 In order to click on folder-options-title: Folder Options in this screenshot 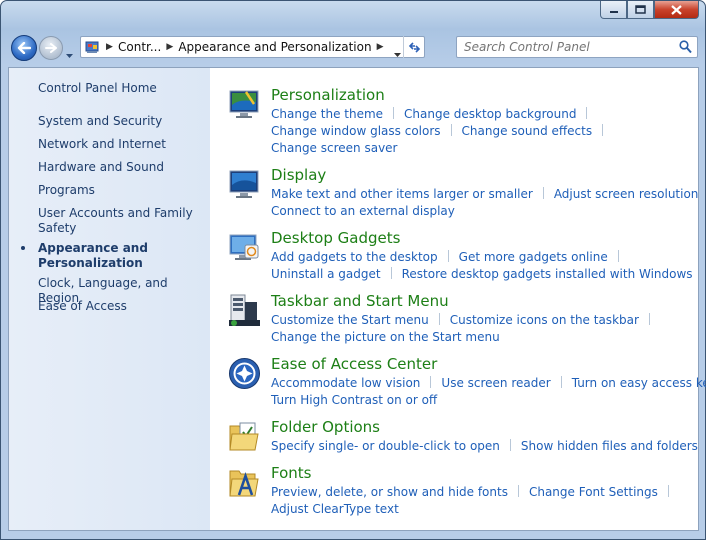, I will do `click(325, 427)`.